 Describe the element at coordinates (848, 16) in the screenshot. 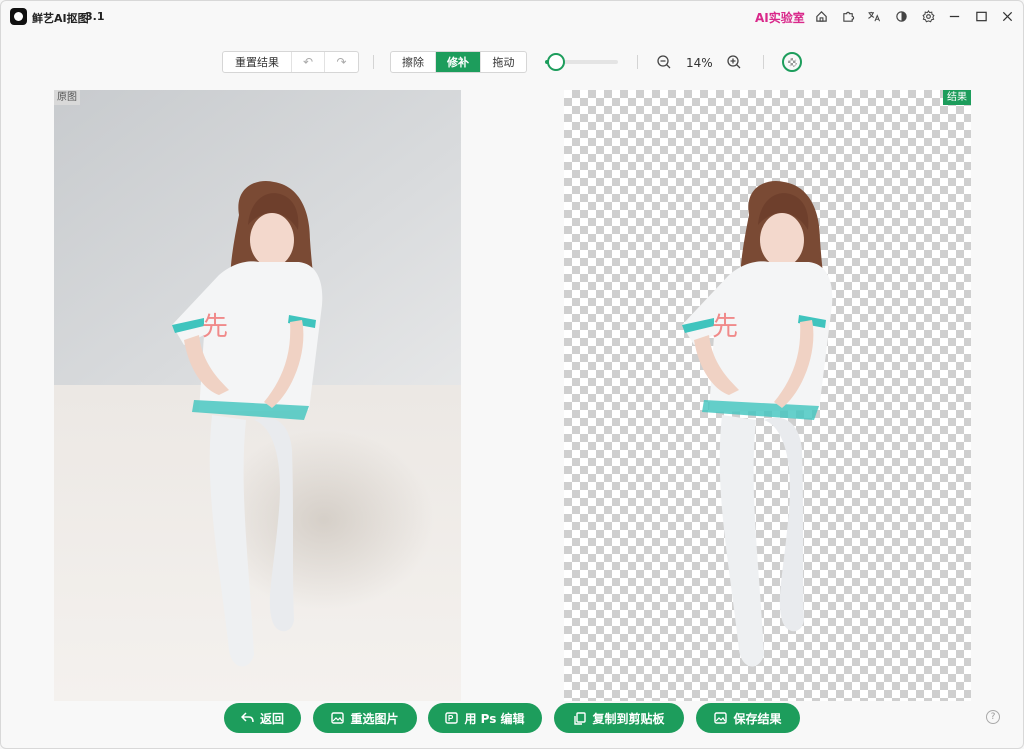

I see `puzzle-icon` at that location.